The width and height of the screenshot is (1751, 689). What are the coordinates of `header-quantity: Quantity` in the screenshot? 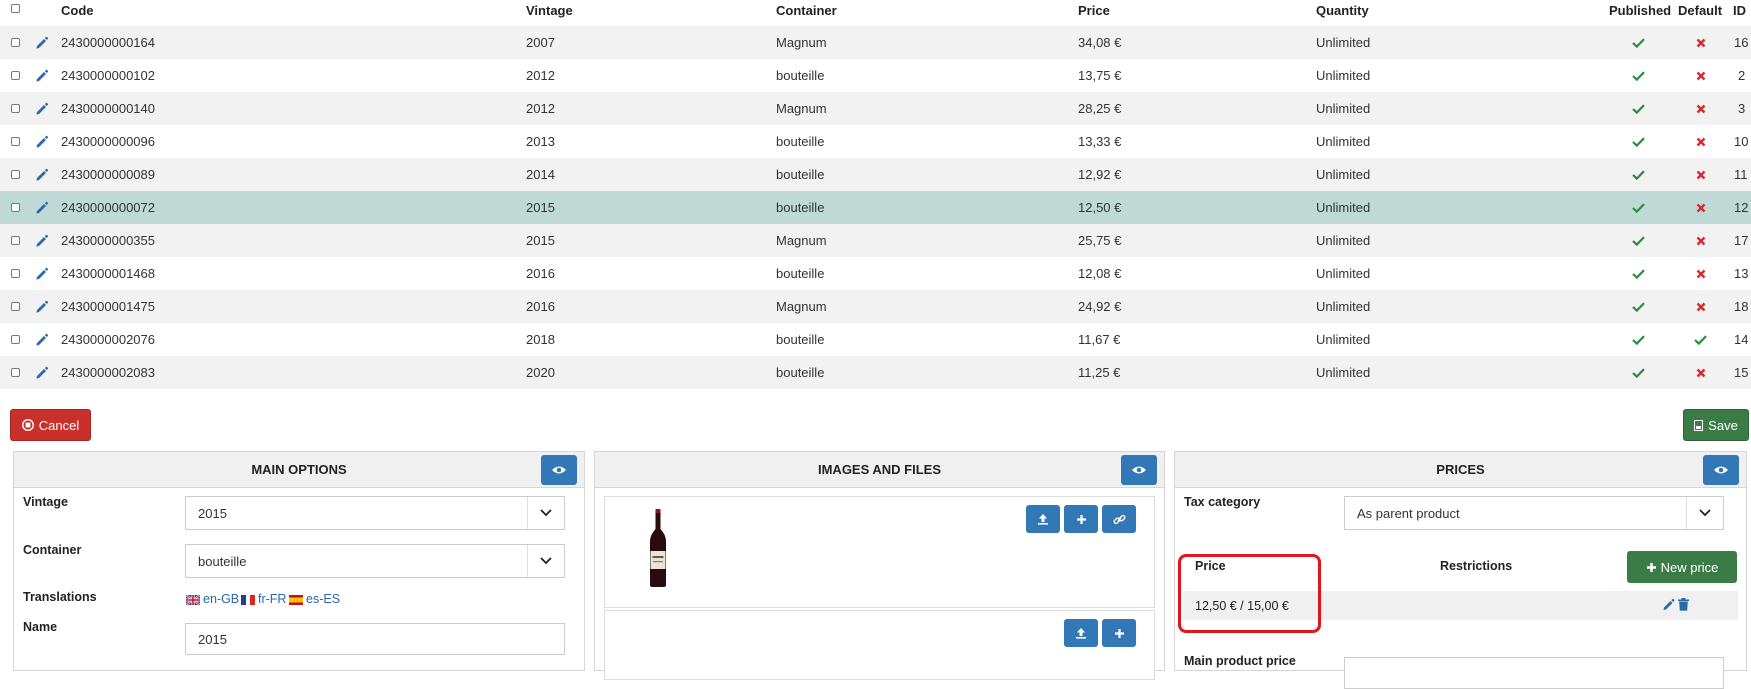 It's located at (1342, 11).